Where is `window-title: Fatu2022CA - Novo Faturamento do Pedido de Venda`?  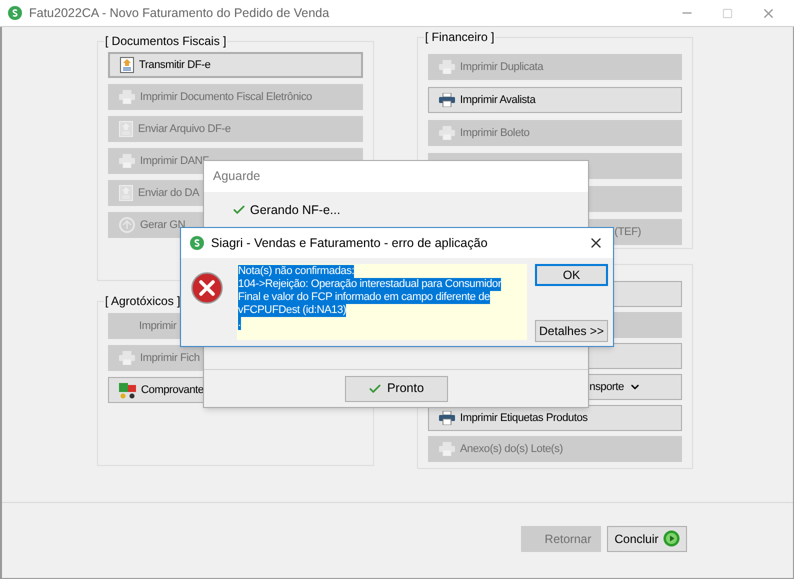
window-title: Fatu2022CA - Novo Faturamento do Pedido de Venda is located at coordinates (179, 13).